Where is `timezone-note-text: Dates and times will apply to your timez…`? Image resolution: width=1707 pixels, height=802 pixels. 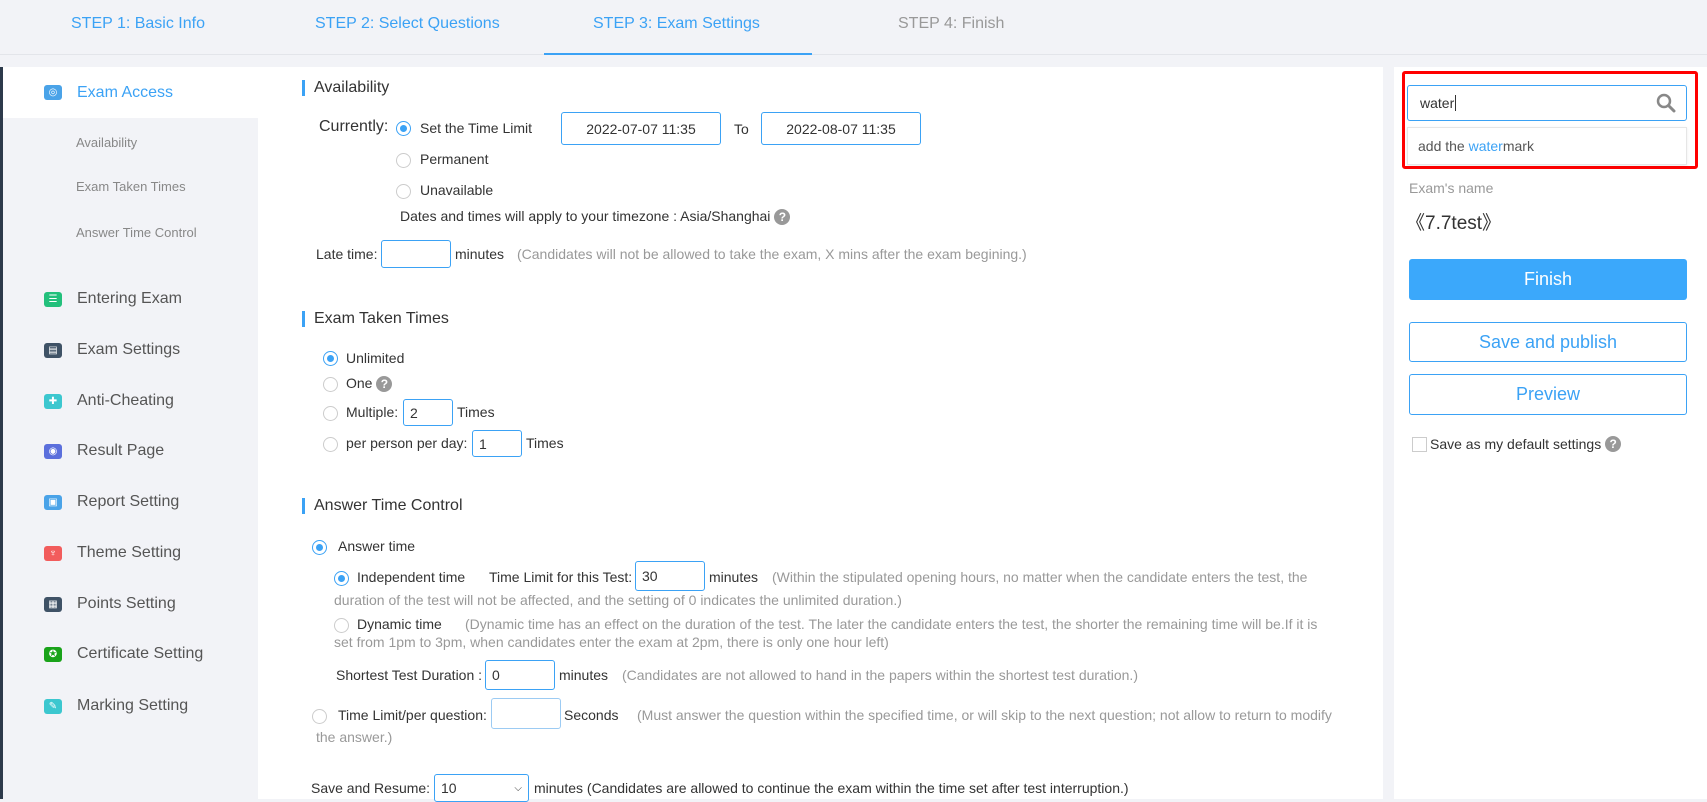 timezone-note-text: Dates and times will apply to your timez… is located at coordinates (585, 216).